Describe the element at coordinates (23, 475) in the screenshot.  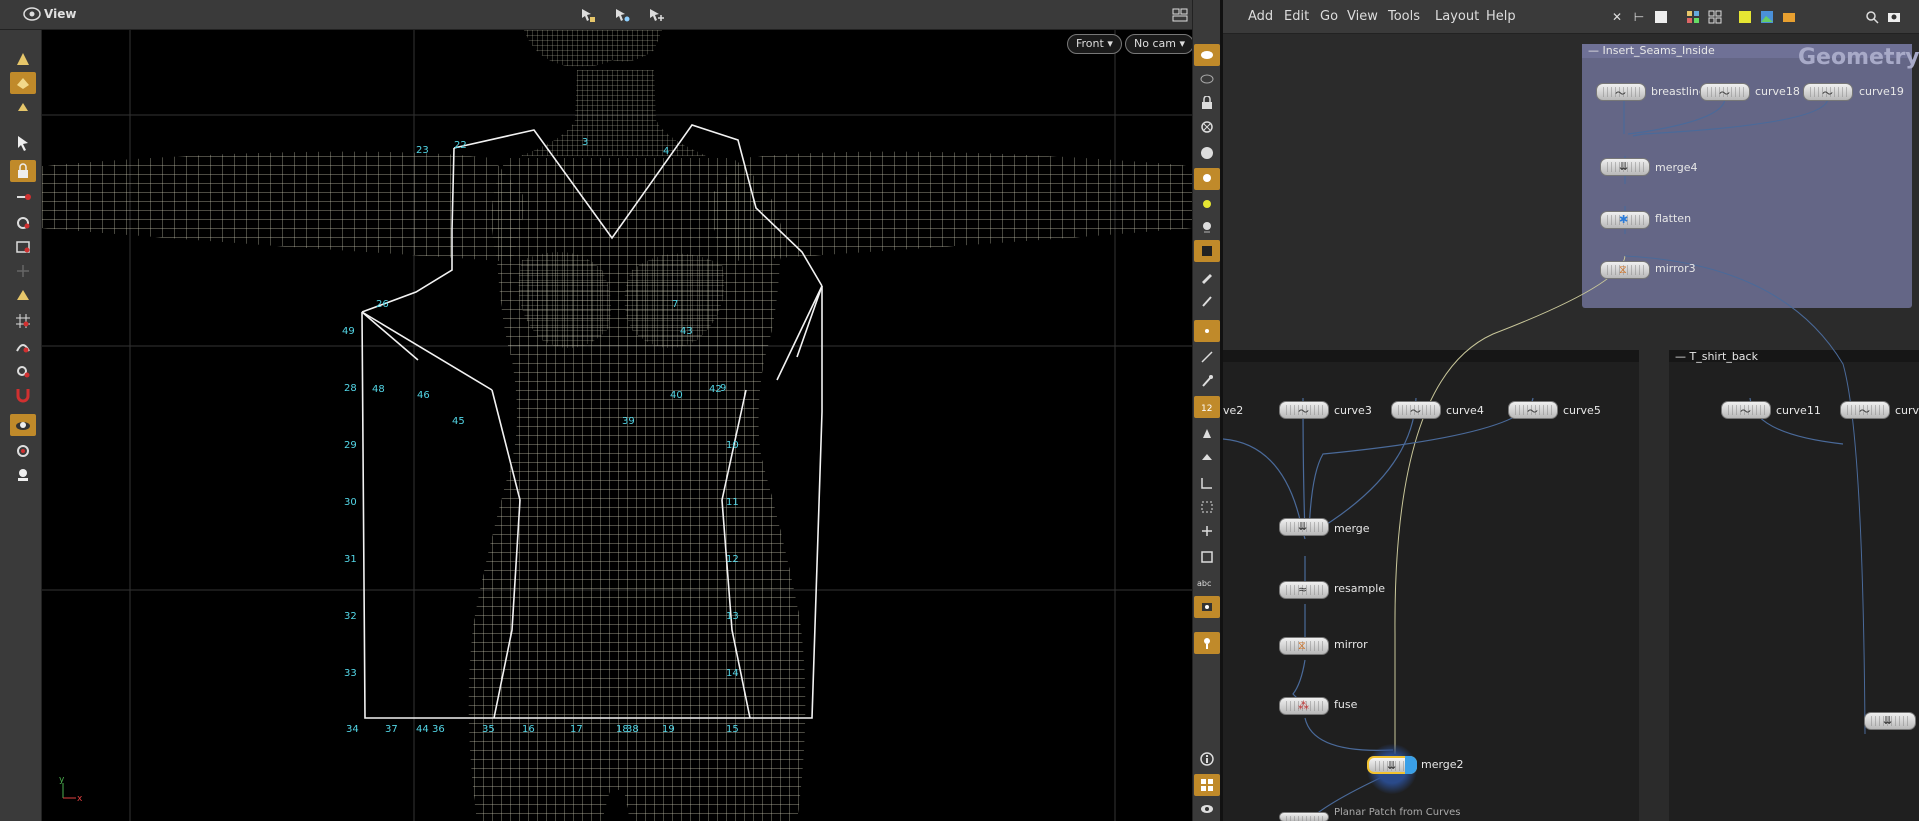
I see `lights-icon` at that location.